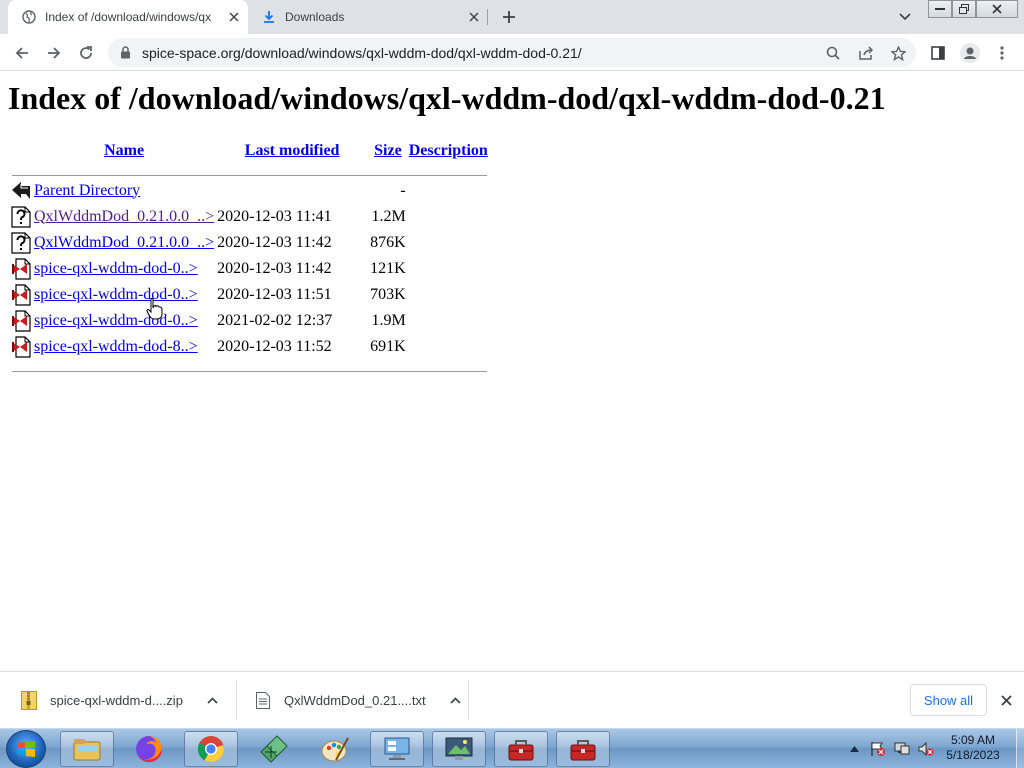  I want to click on show-desktop-button, so click(1020, 748).